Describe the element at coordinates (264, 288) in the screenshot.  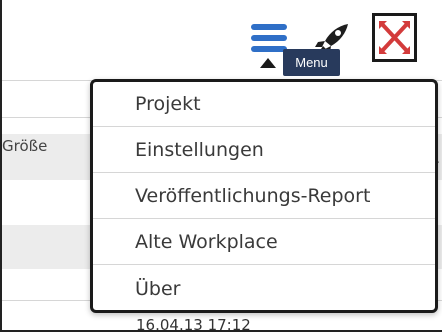
I see `menu-item-ueber: Über` at that location.